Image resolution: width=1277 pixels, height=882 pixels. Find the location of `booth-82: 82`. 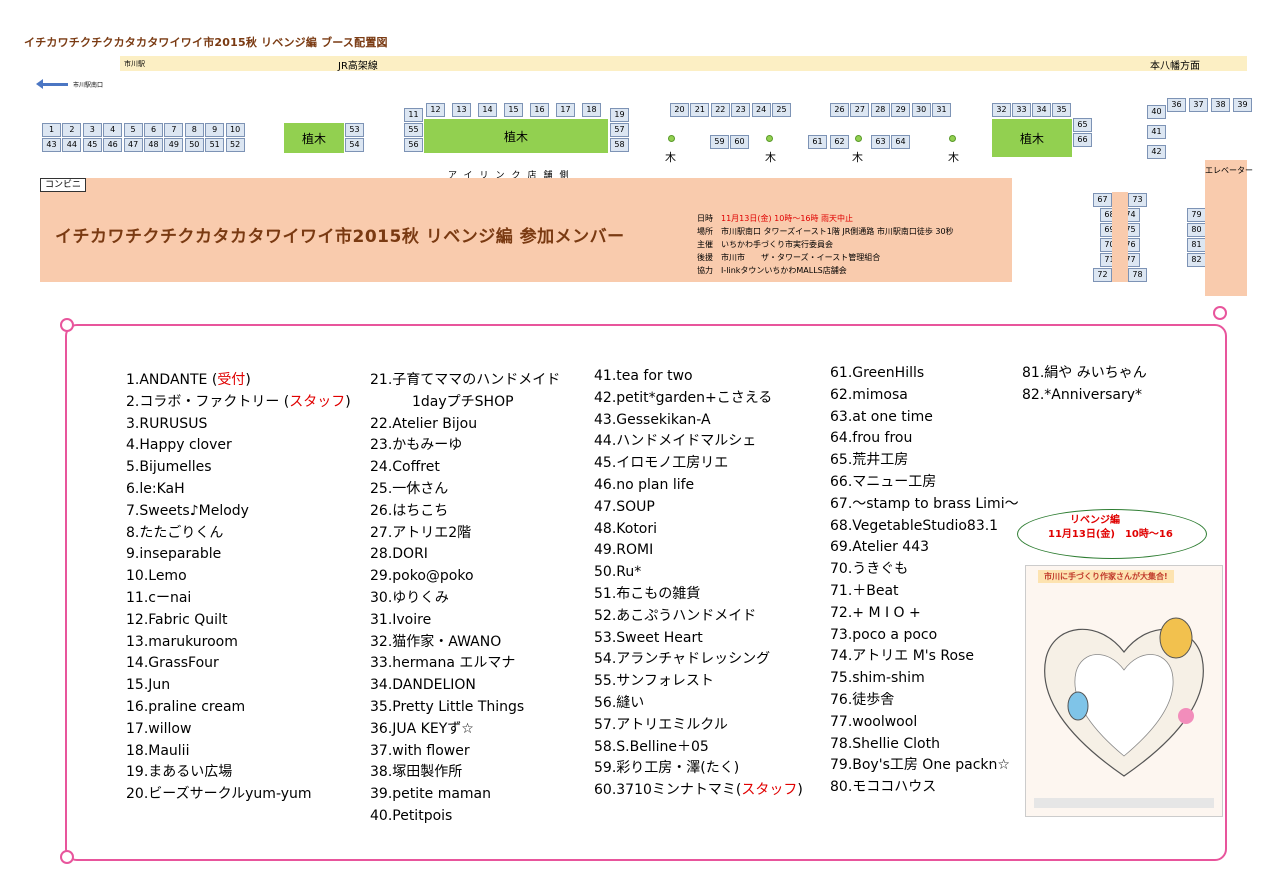

booth-82: 82 is located at coordinates (1196, 260).